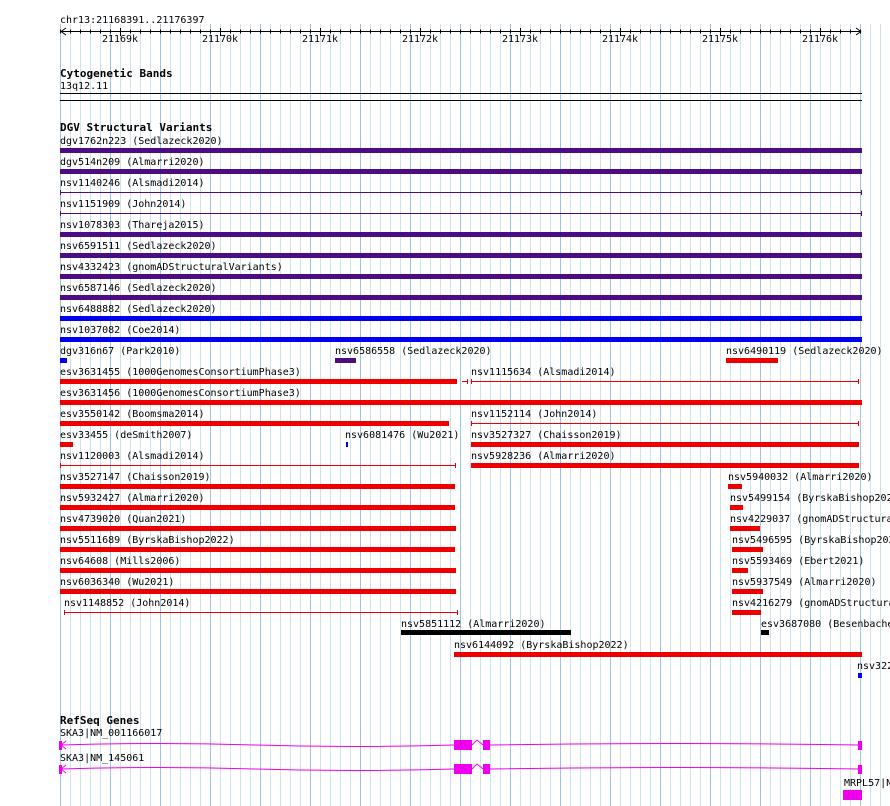 This screenshot has height=806, width=890. Describe the element at coordinates (180, 373) in the screenshot. I see `variant-label: esv3631455 (1000GenomesConsortiumPhase3)` at that location.